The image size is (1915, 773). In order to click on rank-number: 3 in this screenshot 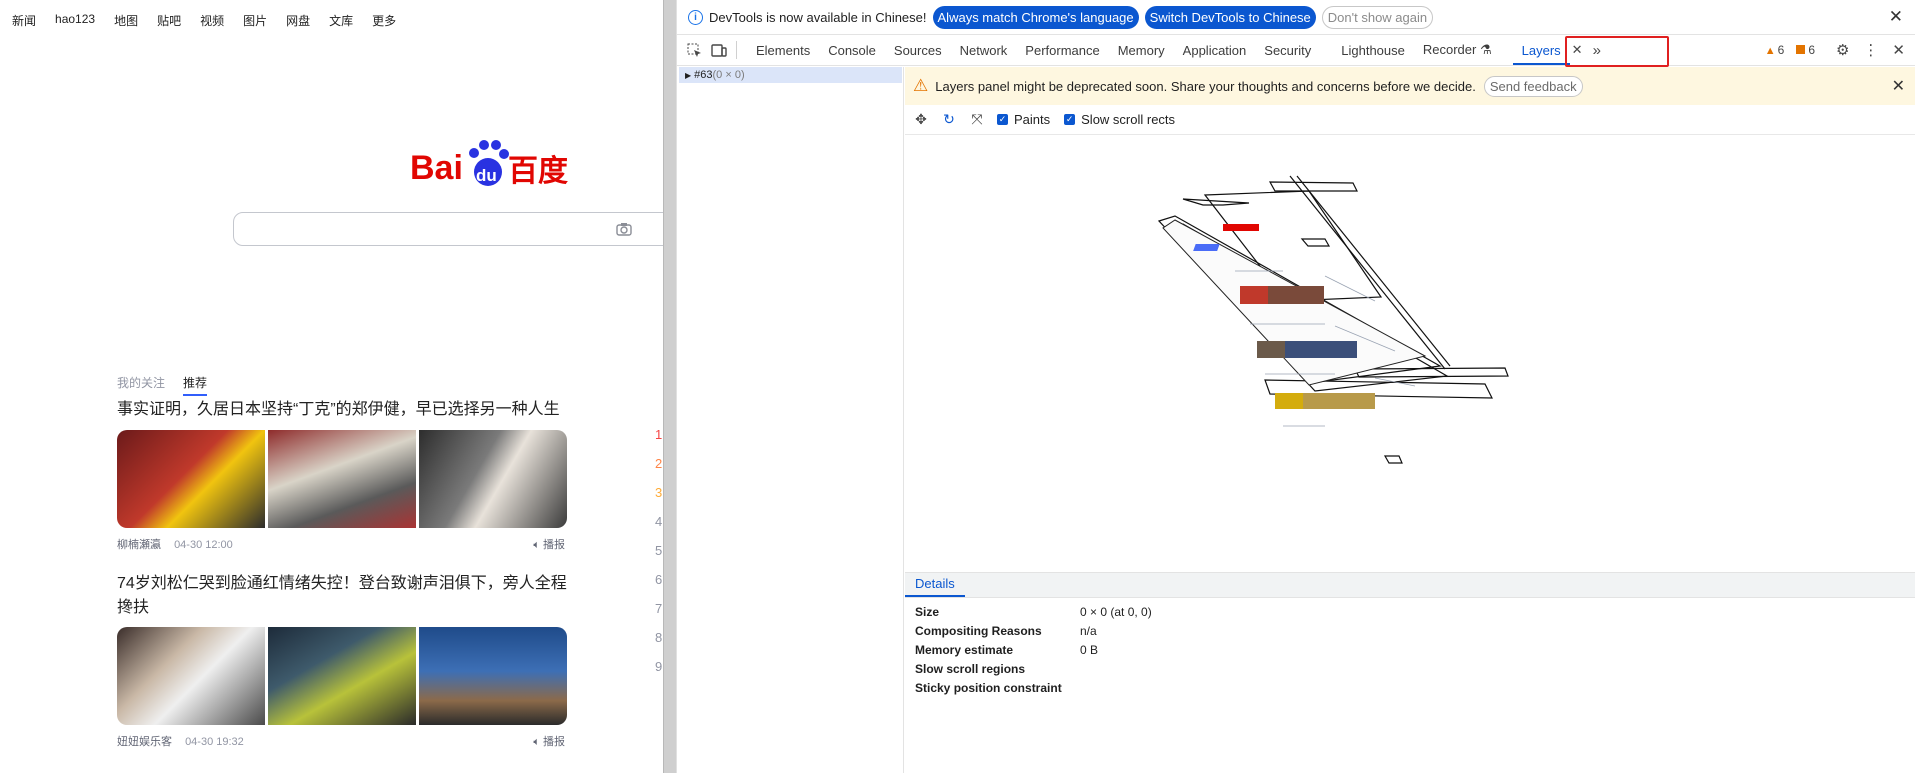, I will do `click(659, 492)`.